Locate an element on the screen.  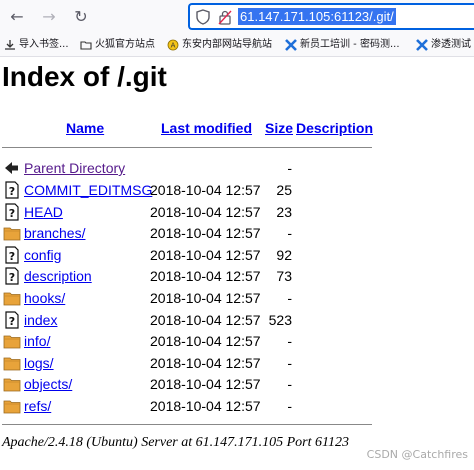
file-size: 92 is located at coordinates (284, 254).